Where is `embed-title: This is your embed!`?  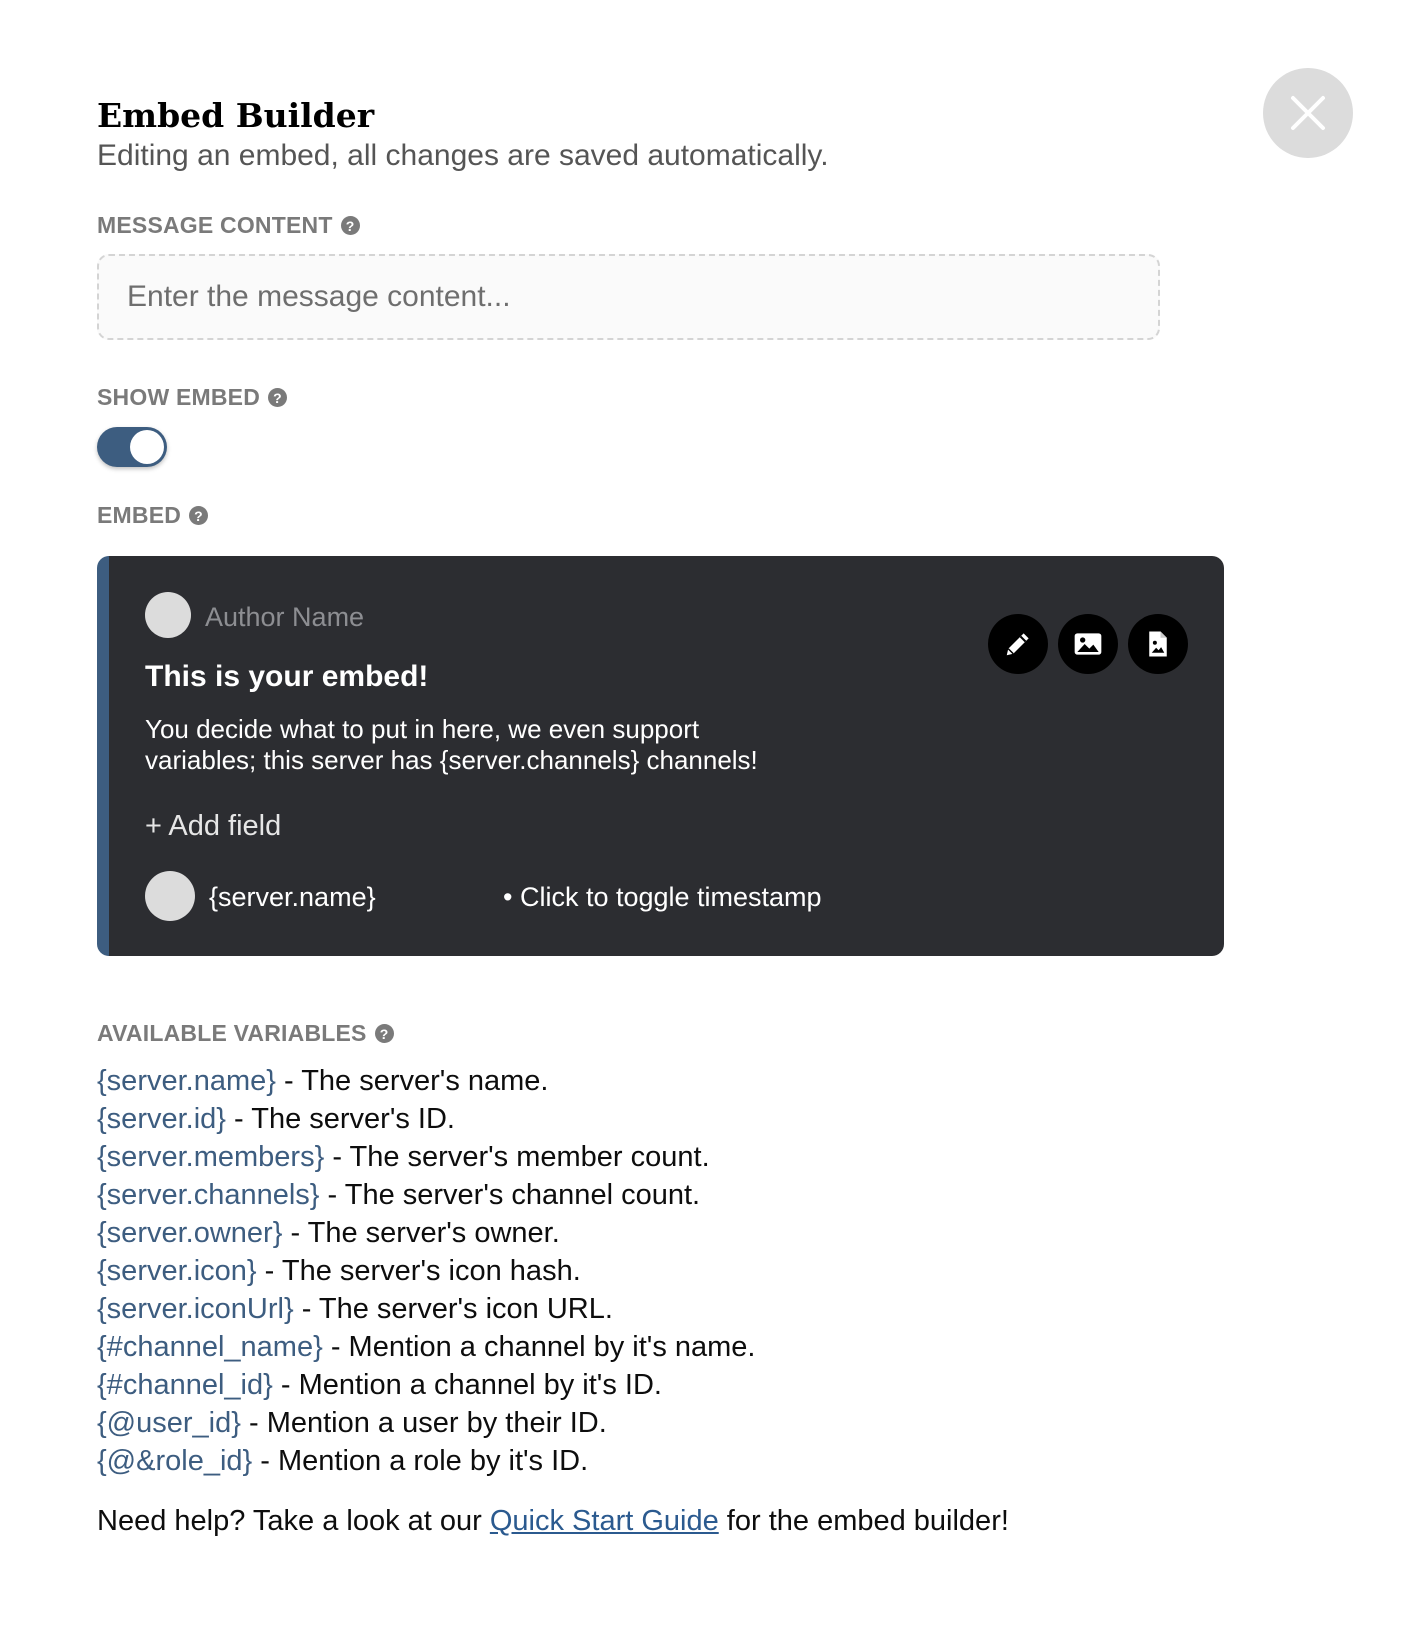
embed-title: This is your embed! is located at coordinates (286, 677).